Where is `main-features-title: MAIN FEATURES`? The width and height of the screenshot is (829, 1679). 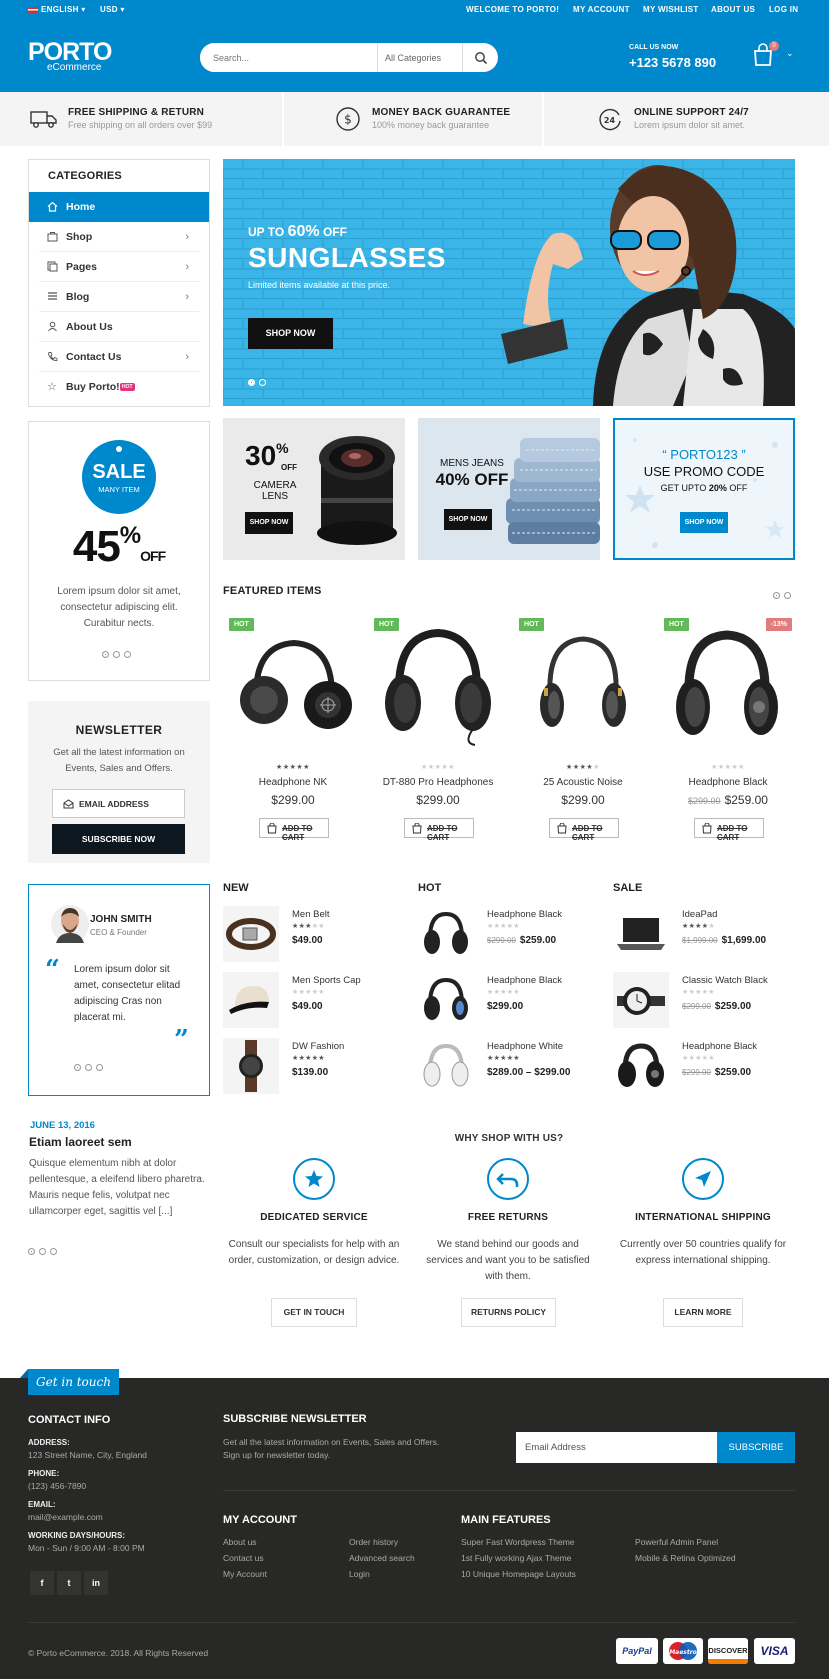 main-features-title: MAIN FEATURES is located at coordinates (506, 1520).